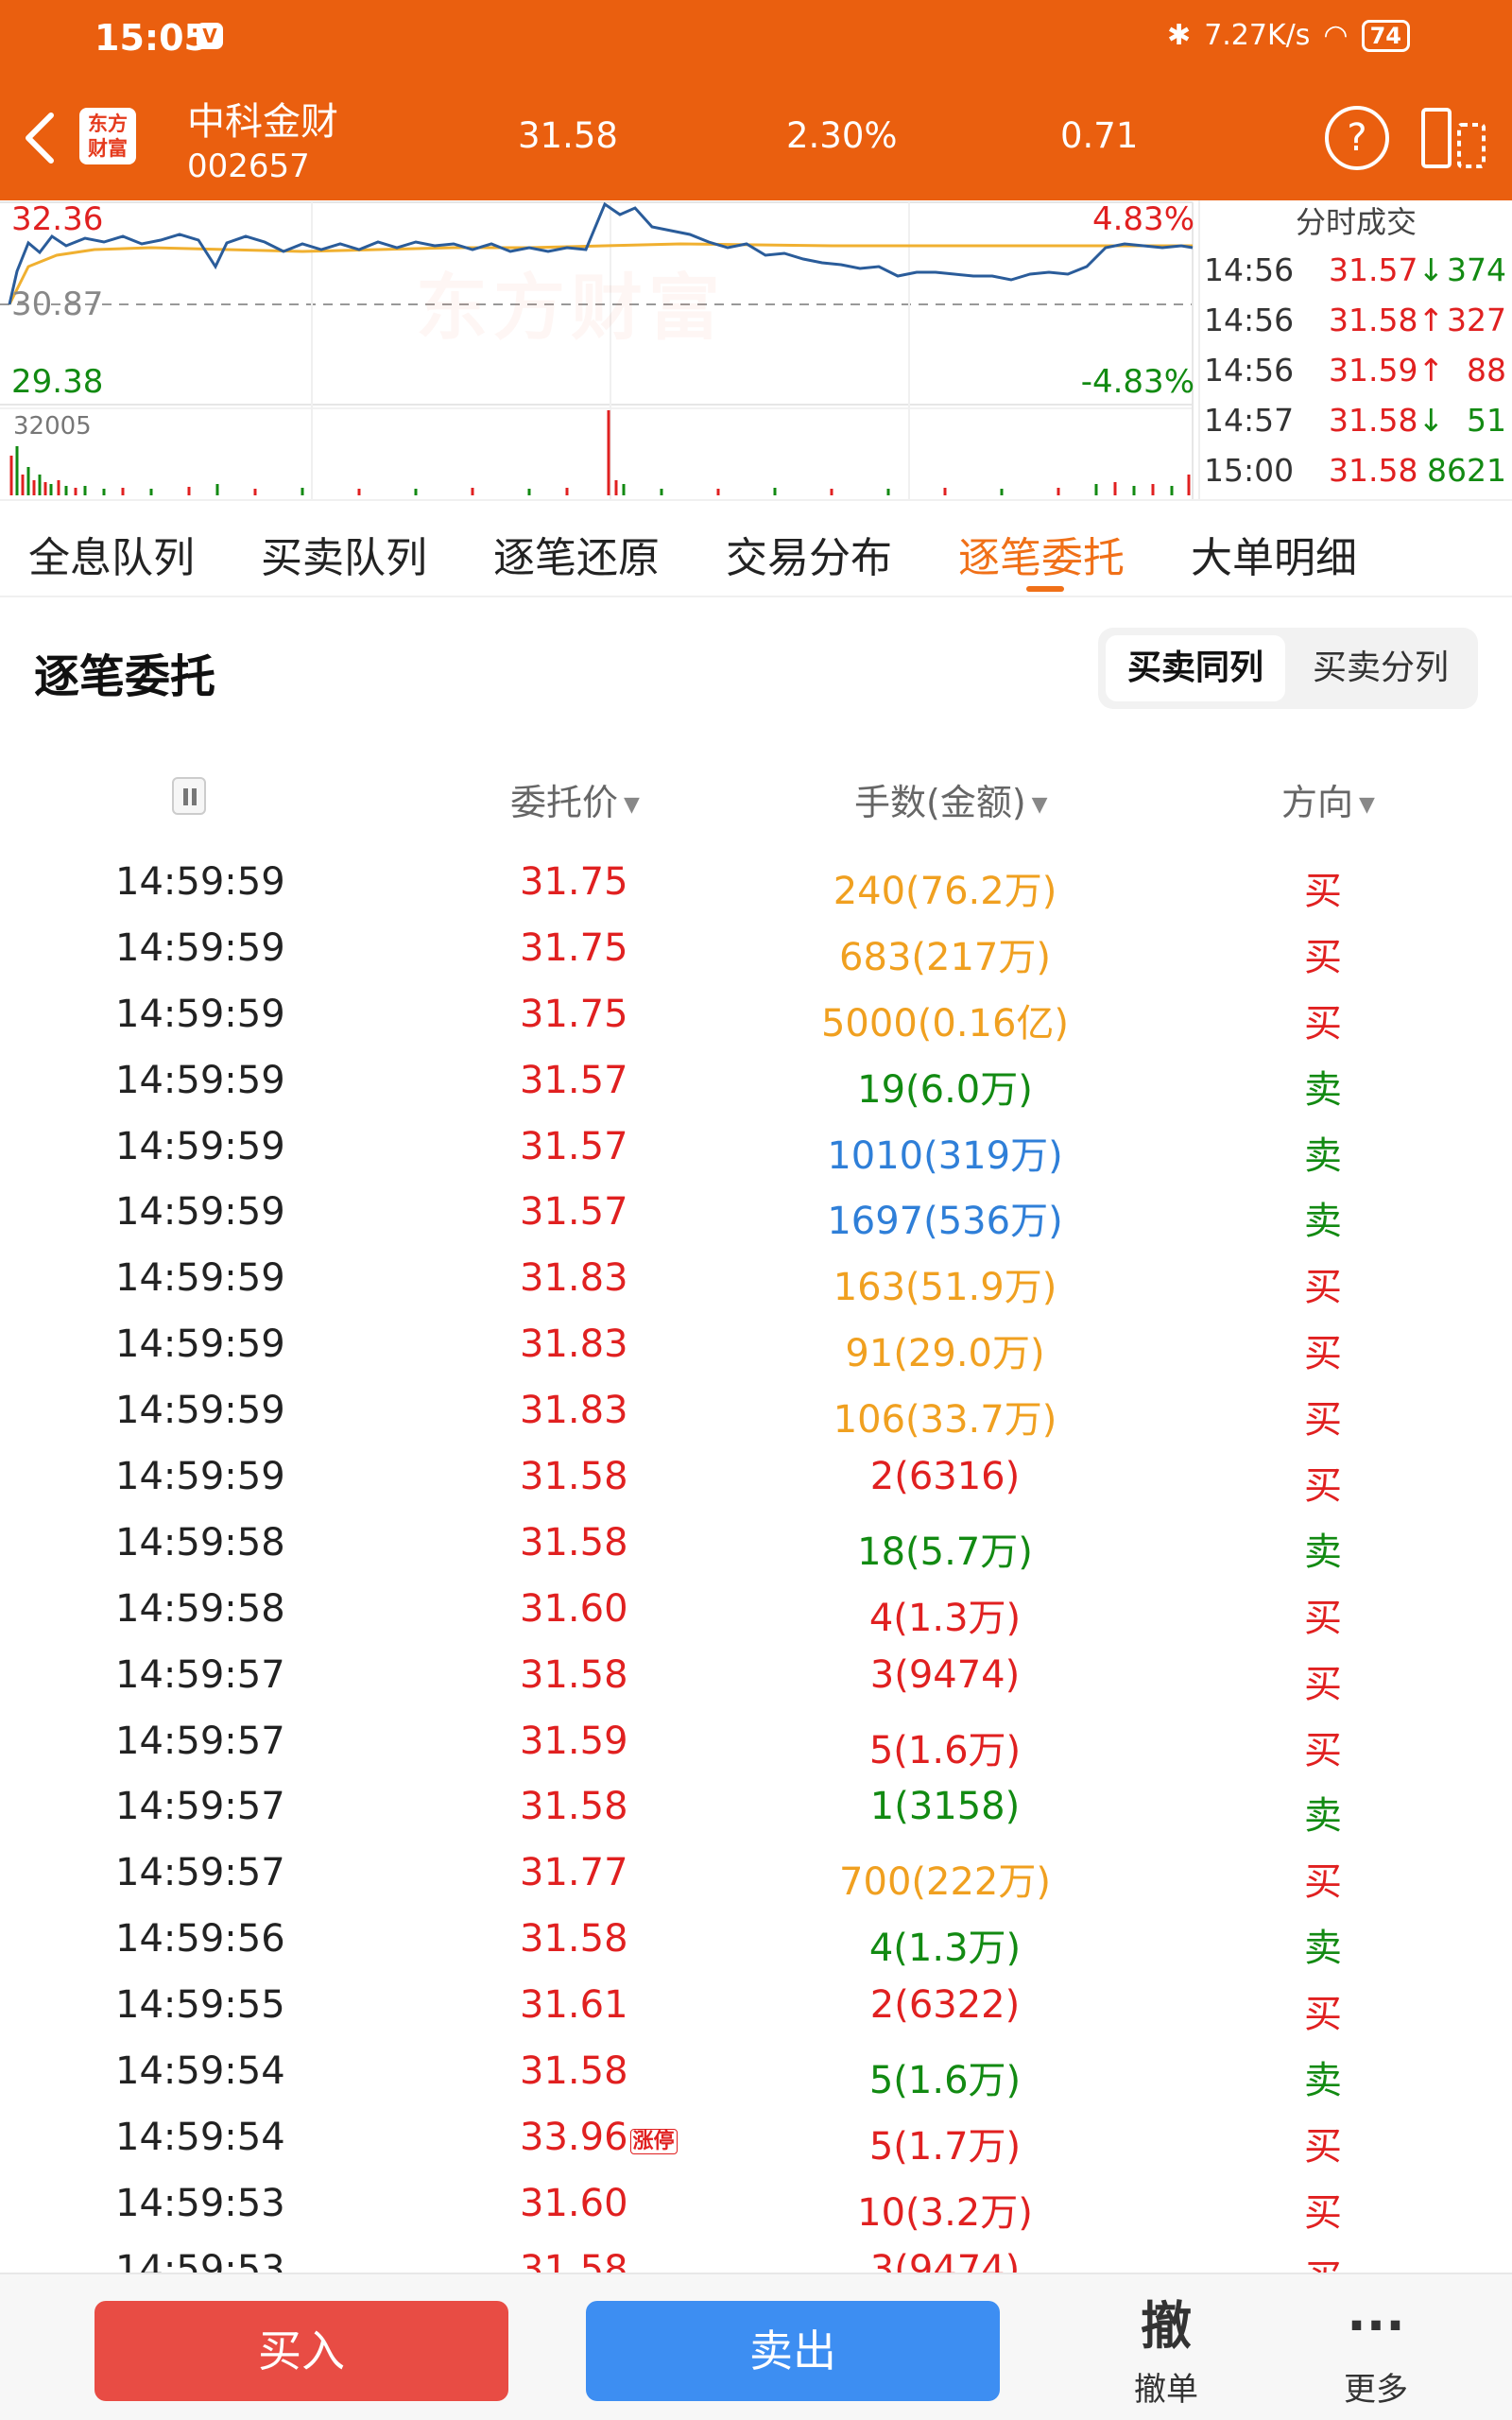 The width and height of the screenshot is (1512, 2420). Describe the element at coordinates (200, 1608) in the screenshot. I see `order-time: 14:59:58` at that location.